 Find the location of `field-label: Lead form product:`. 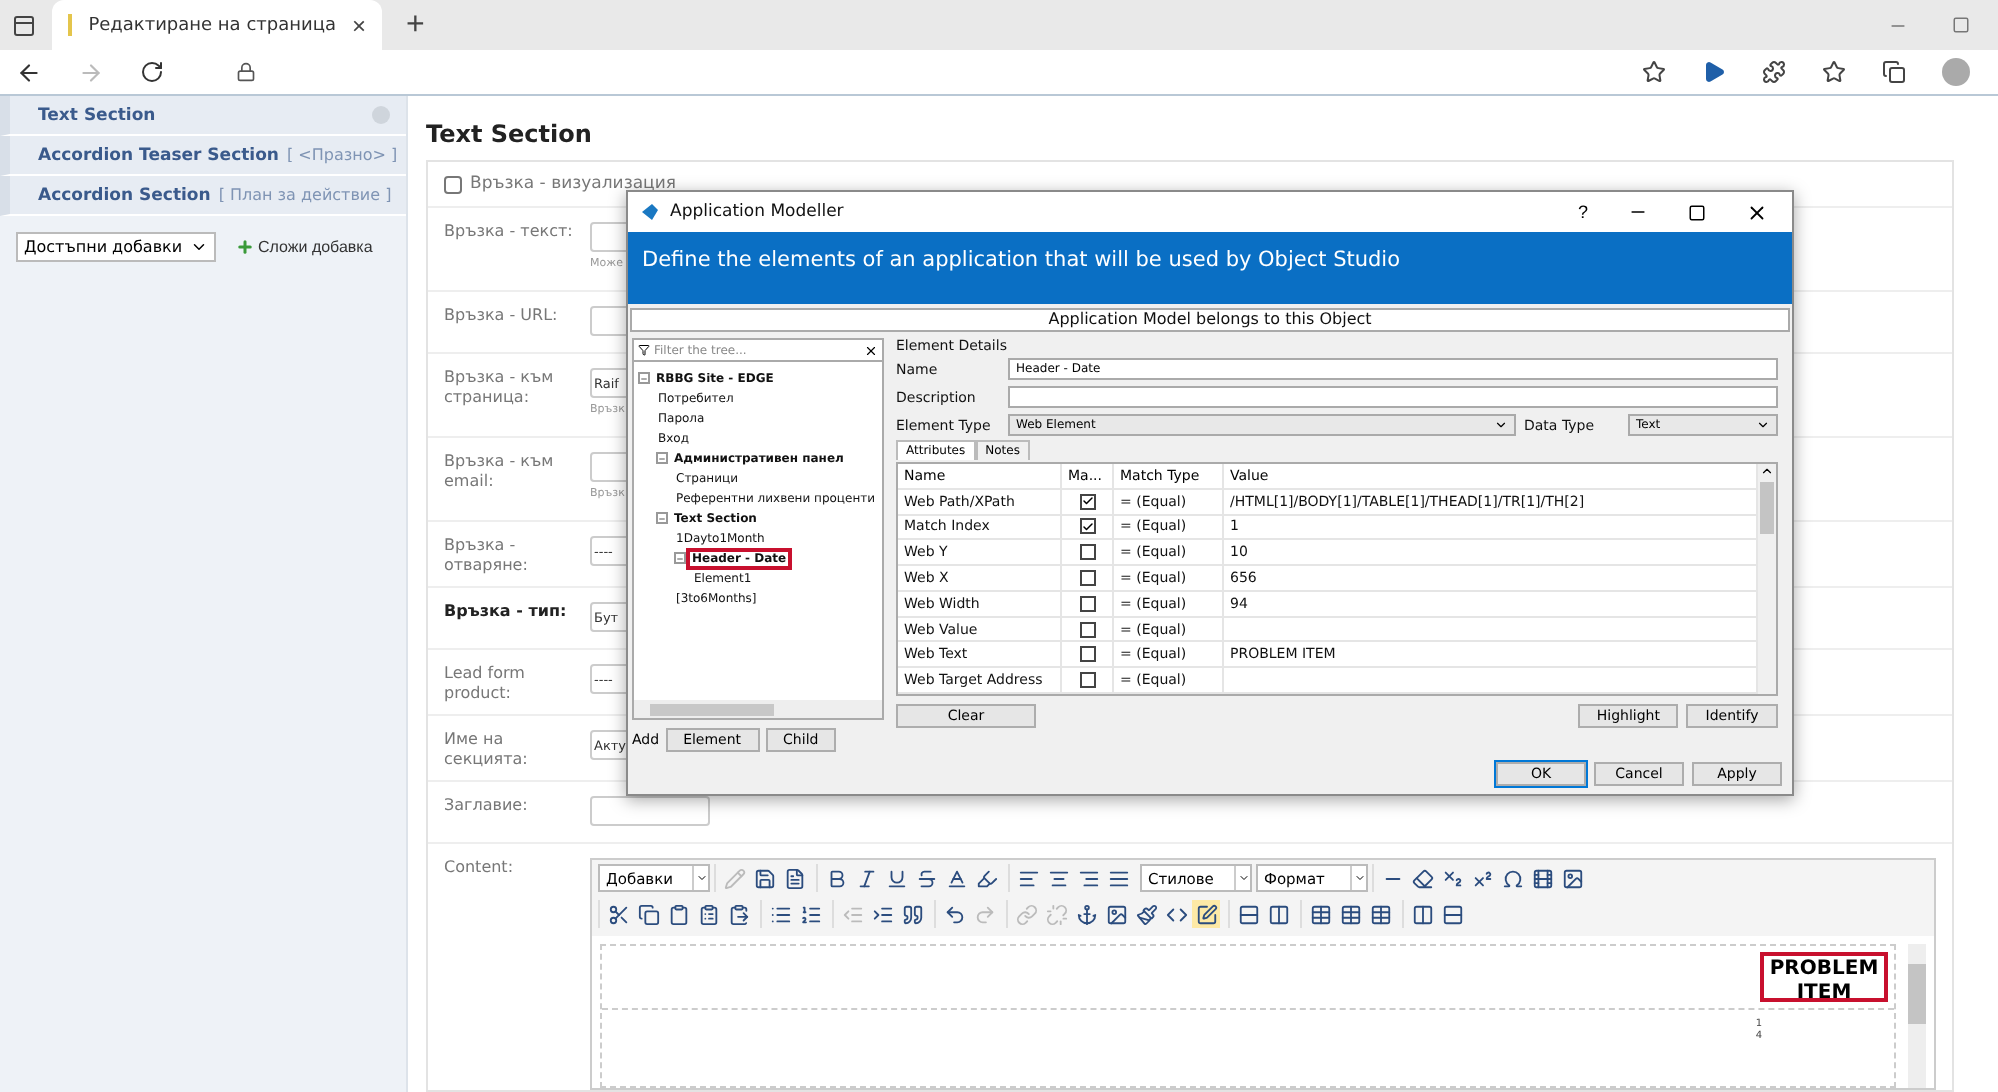

field-label: Lead form product: is located at coordinates (485, 684).